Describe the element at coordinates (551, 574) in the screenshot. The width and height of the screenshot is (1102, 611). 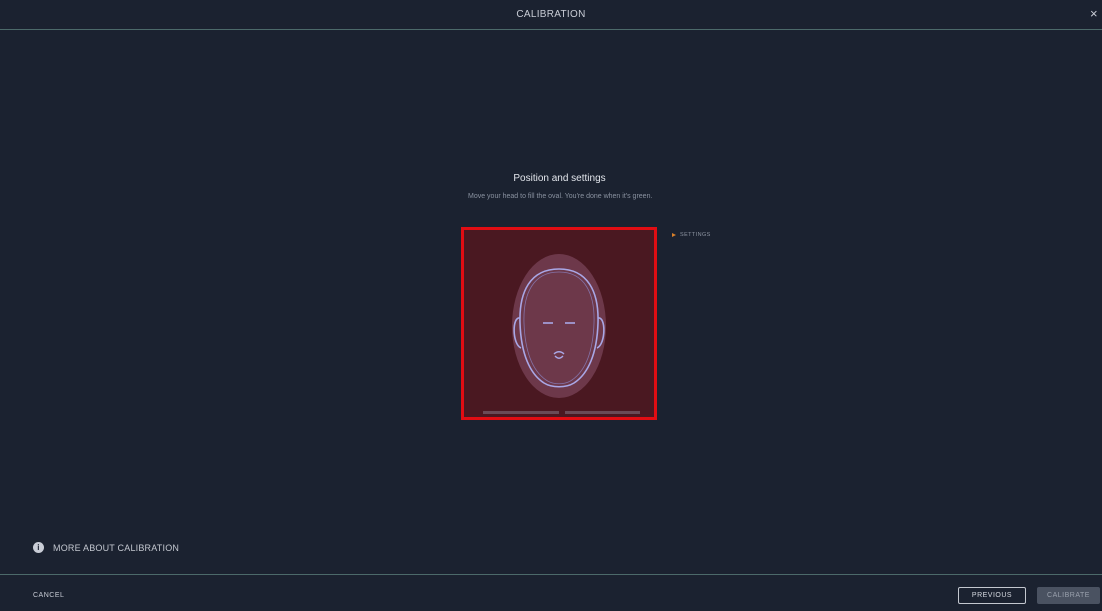
I see `footer-divider` at that location.